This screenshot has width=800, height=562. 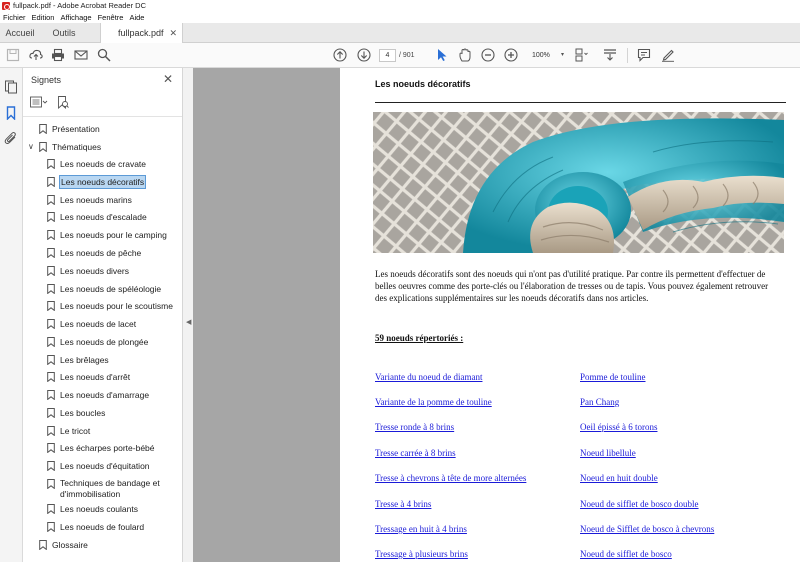 I want to click on bookmark-label: Les noeuds d'amarrage, so click(x=105, y=395).